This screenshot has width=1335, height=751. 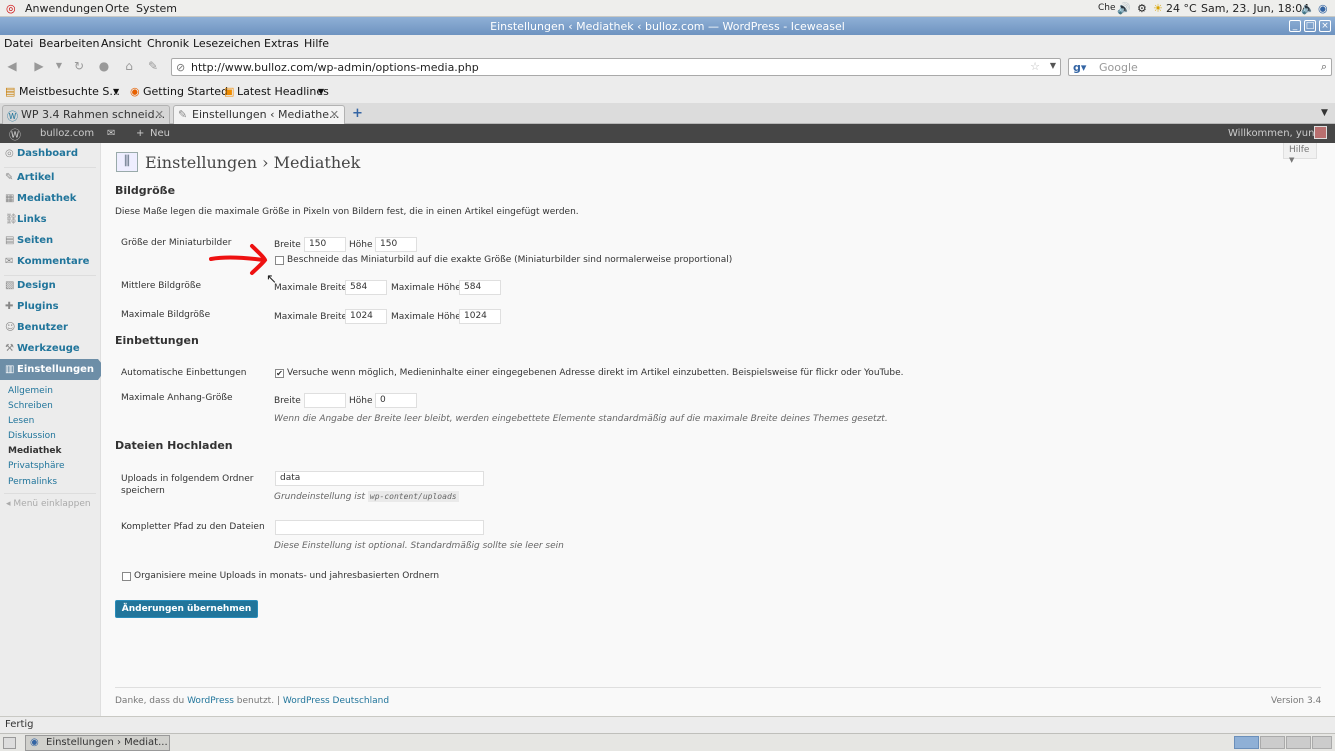 I want to click on history-dropdown-icon: ▼, so click(x=59, y=66).